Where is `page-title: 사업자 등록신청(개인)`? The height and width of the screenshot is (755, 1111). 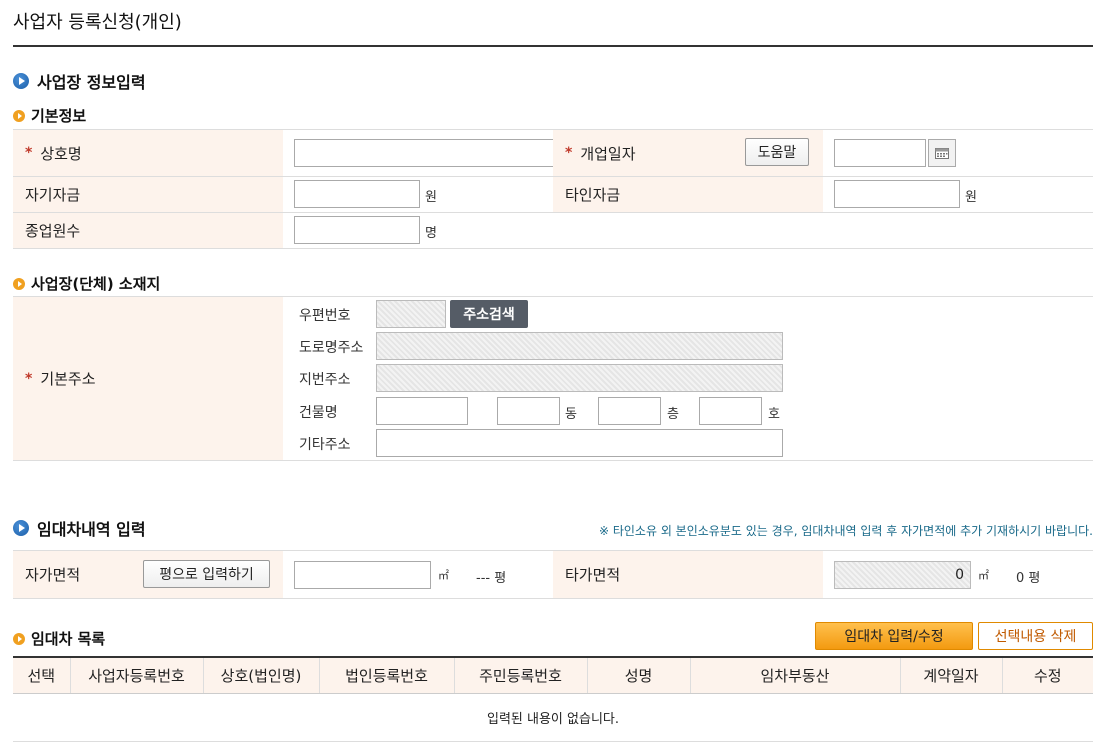 page-title: 사업자 등록신청(개인) is located at coordinates (97, 22).